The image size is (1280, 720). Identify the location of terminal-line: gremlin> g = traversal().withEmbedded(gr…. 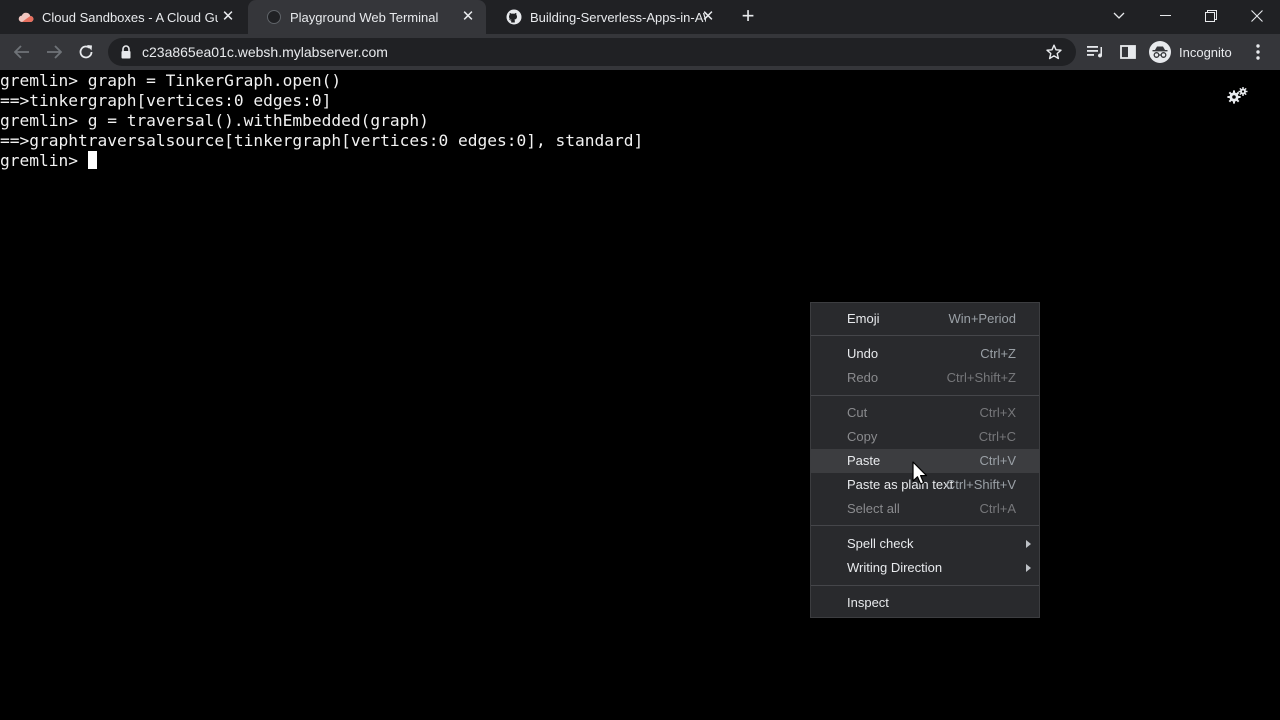
(214, 120).